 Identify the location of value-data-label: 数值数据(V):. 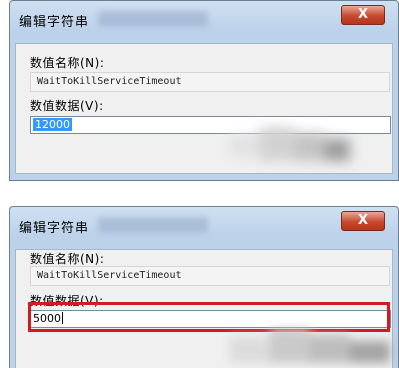
(67, 106).